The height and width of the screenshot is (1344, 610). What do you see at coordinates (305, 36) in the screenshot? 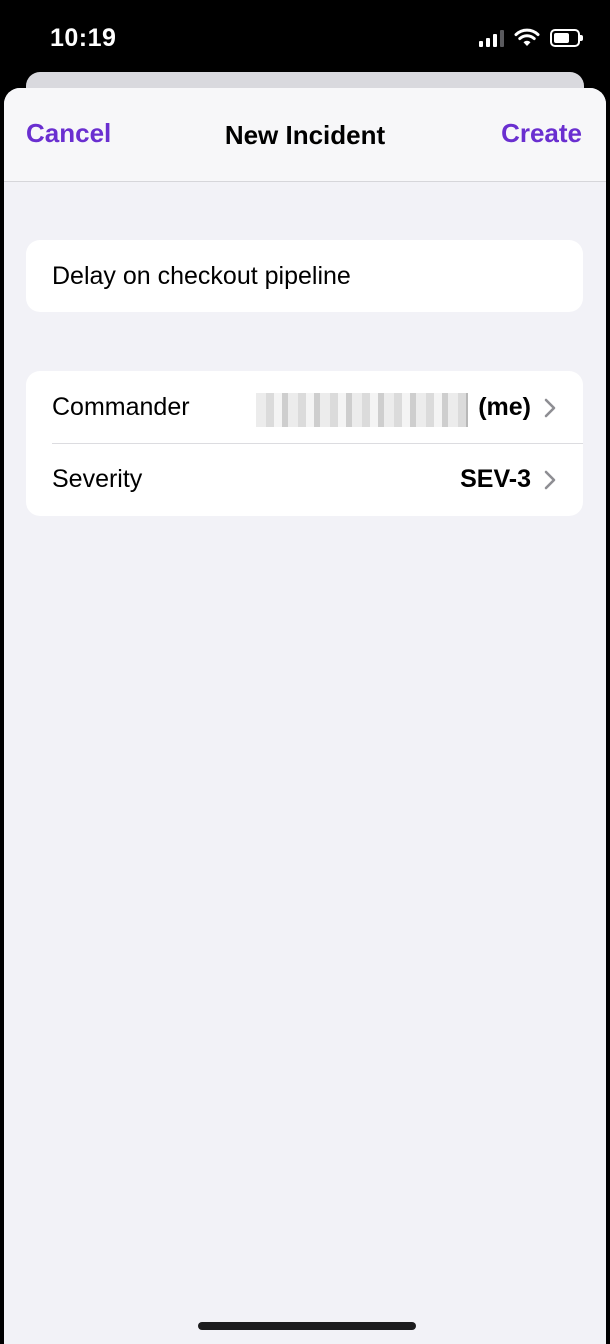
I see `status-bar: 10:19` at bounding box center [305, 36].